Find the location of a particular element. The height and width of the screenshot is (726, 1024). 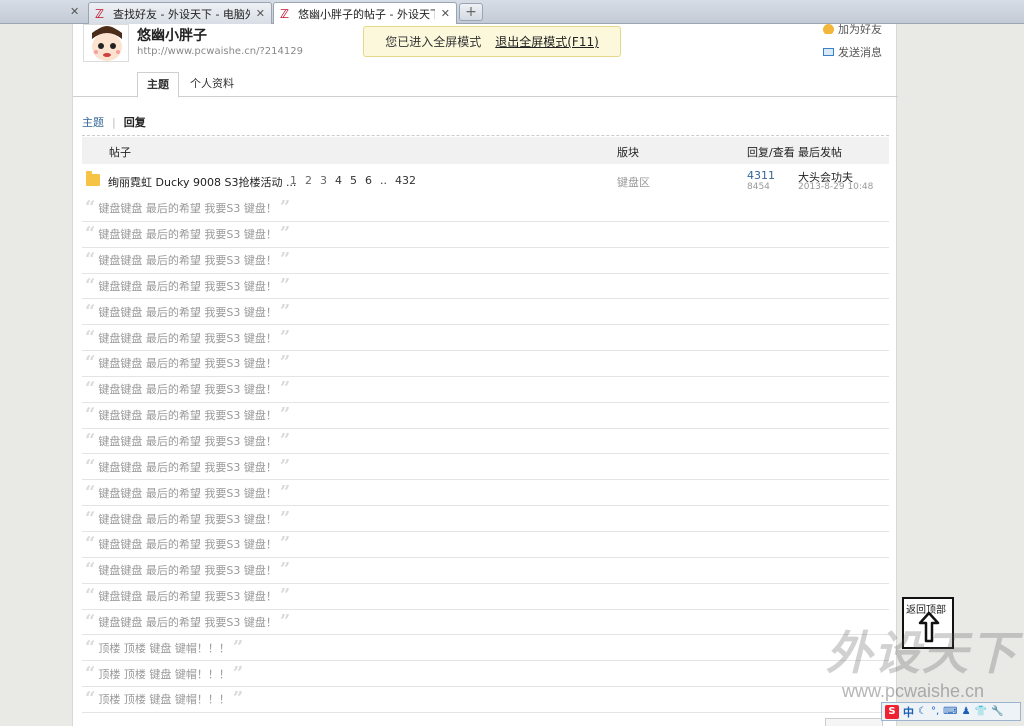

ime-skin-icon: 👕 is located at coordinates (981, 711).